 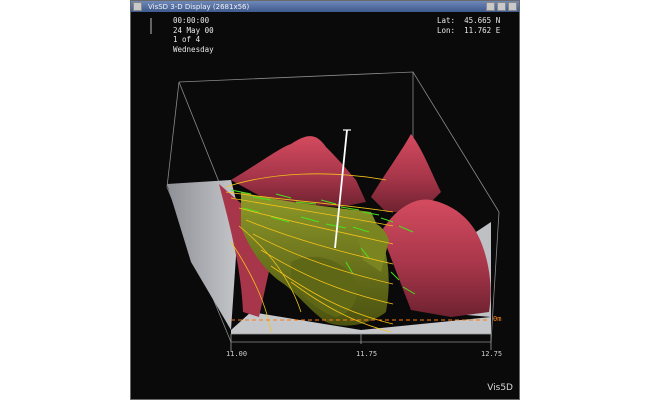 I want to click on maximize-button, so click(x=501, y=6).